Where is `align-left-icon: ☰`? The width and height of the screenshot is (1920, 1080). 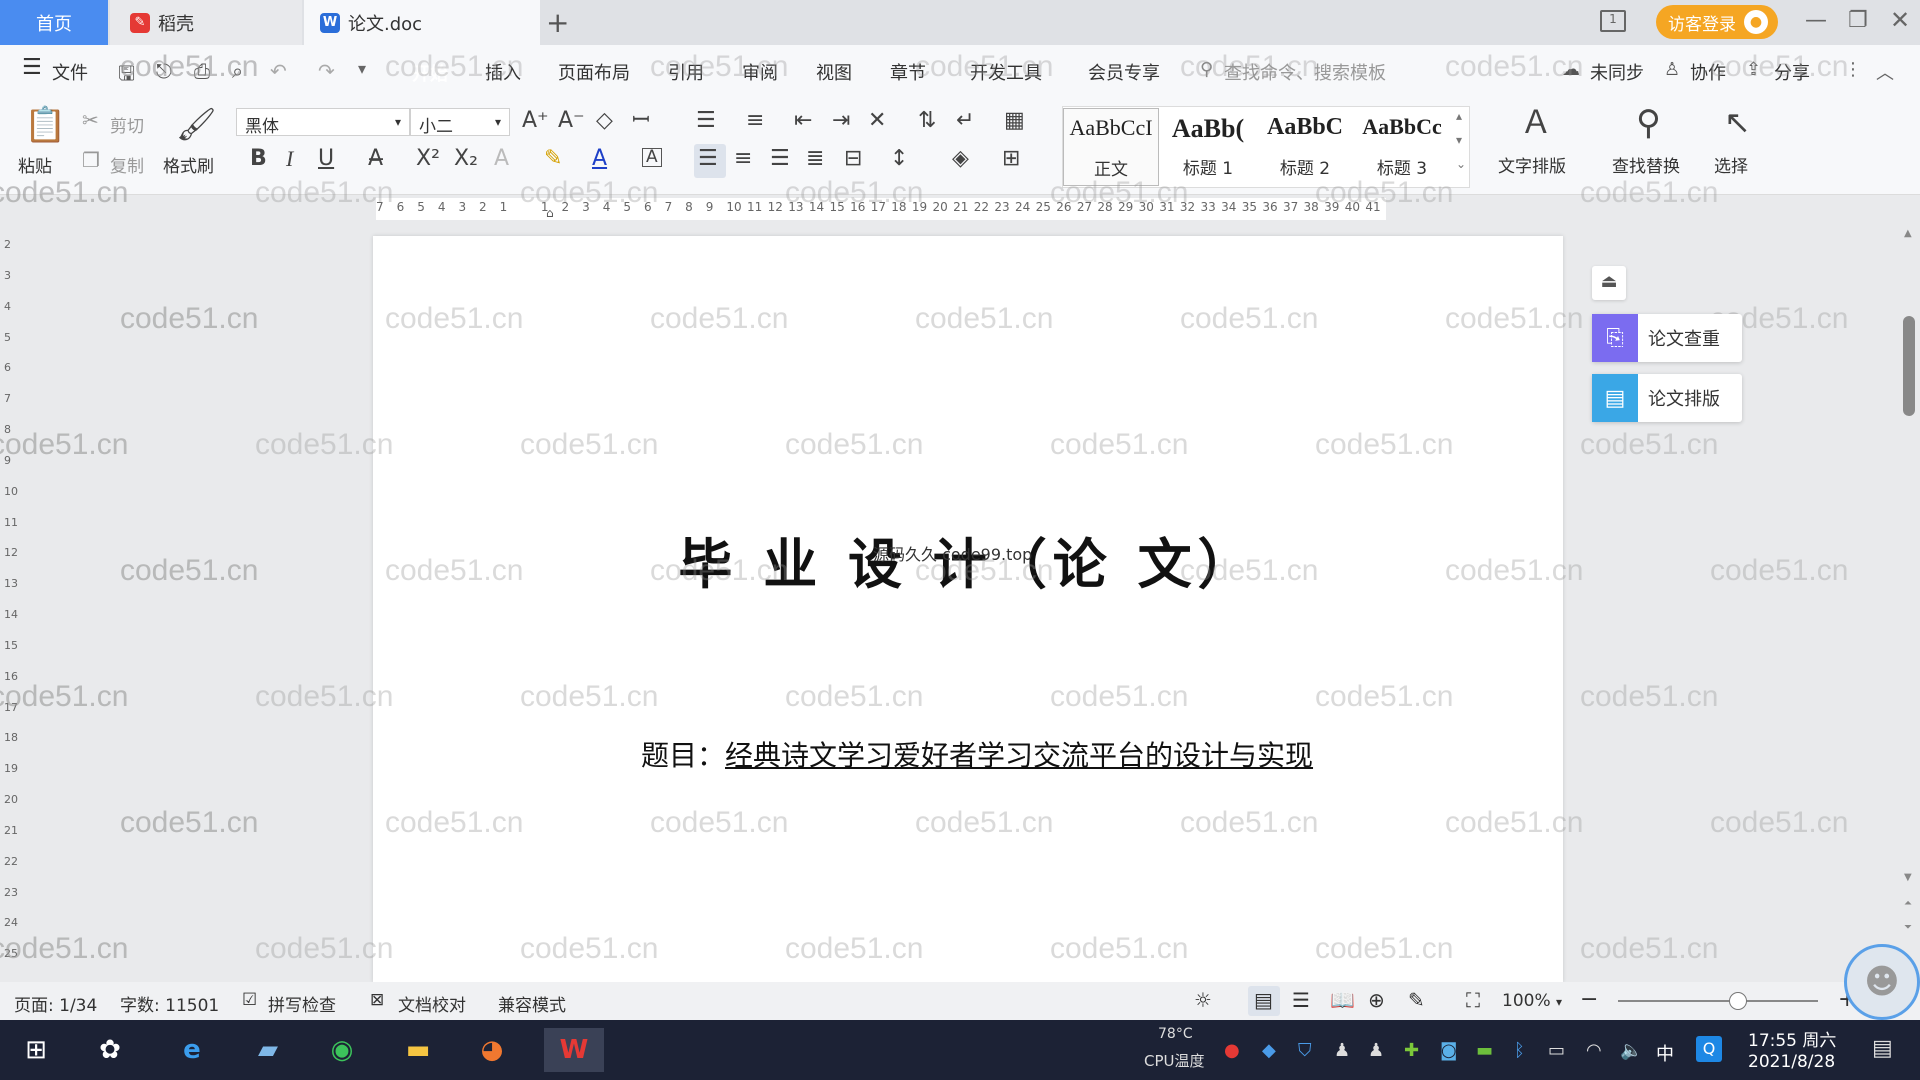 align-left-icon: ☰ is located at coordinates (708, 159).